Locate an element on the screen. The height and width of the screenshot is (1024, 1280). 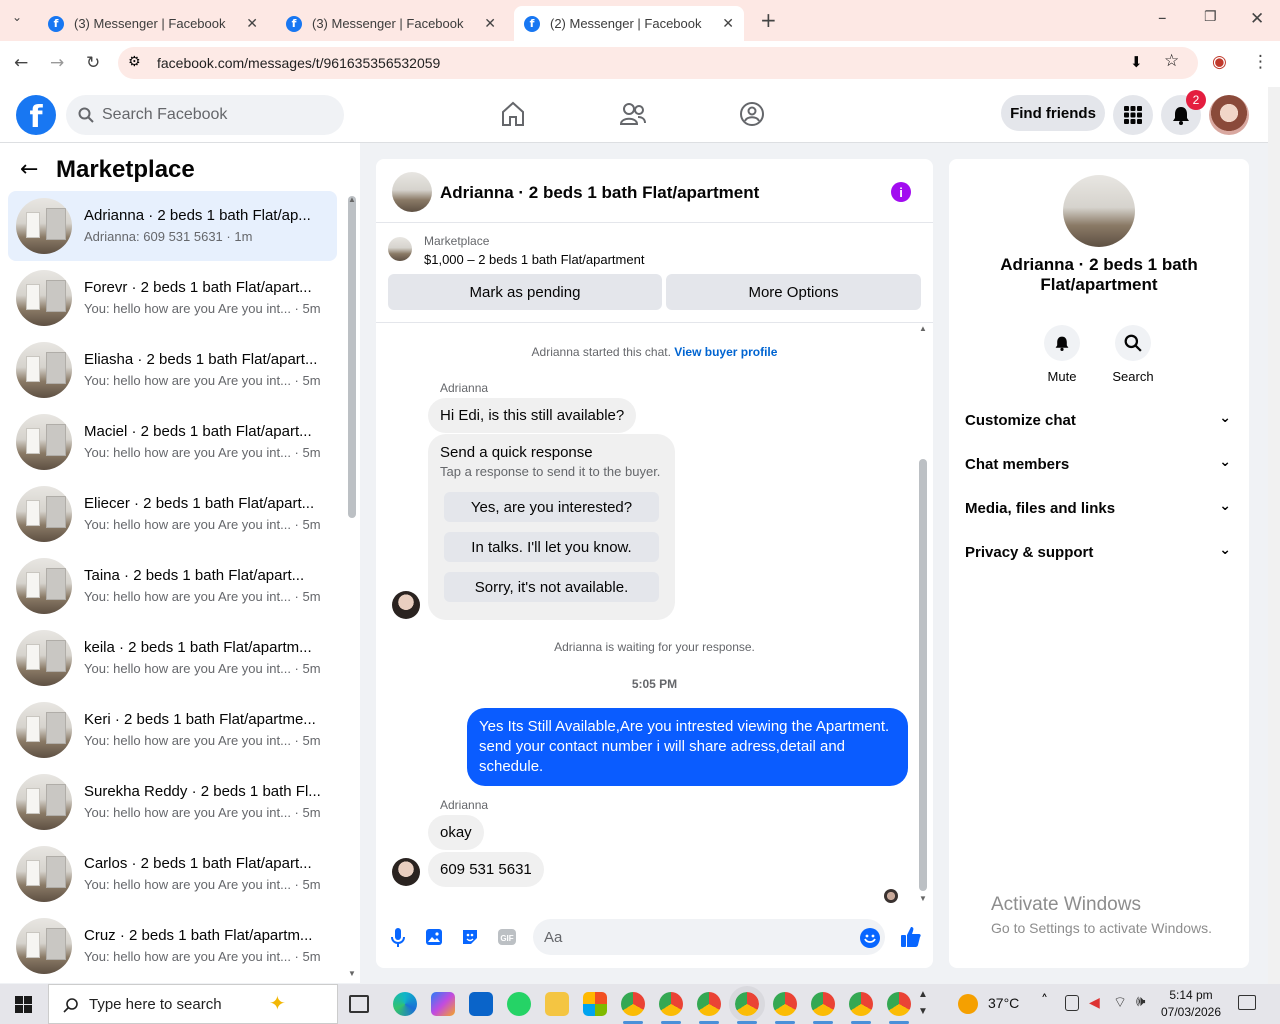
profile-icon: ◉ is located at coordinates (1219, 62).